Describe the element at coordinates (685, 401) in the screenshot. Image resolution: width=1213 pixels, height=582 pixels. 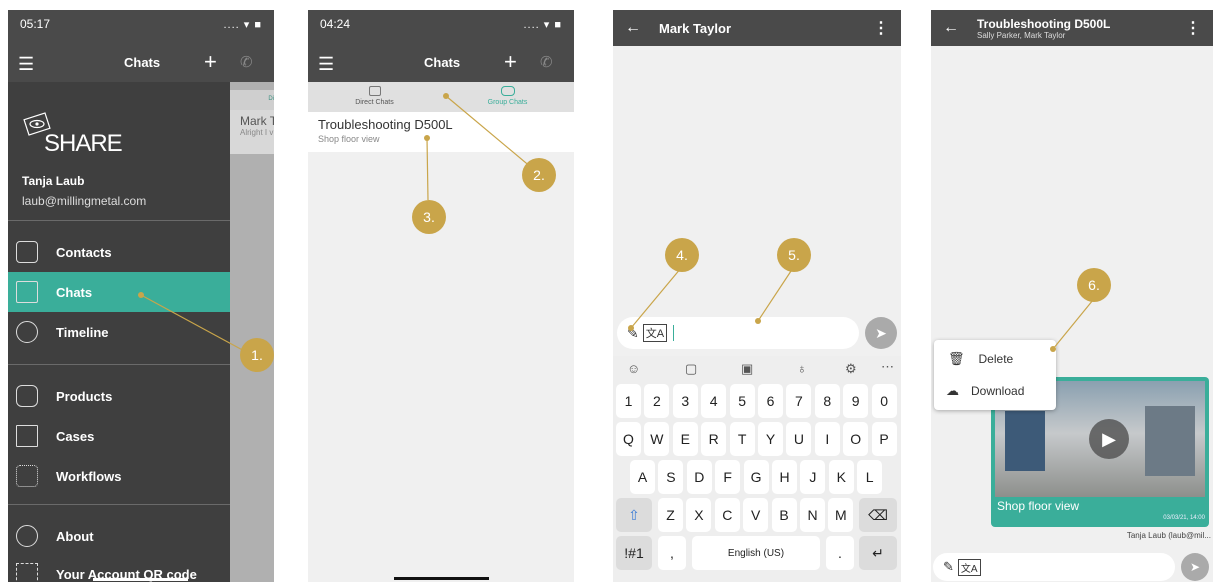
I see `keyboard-key: 3` at that location.